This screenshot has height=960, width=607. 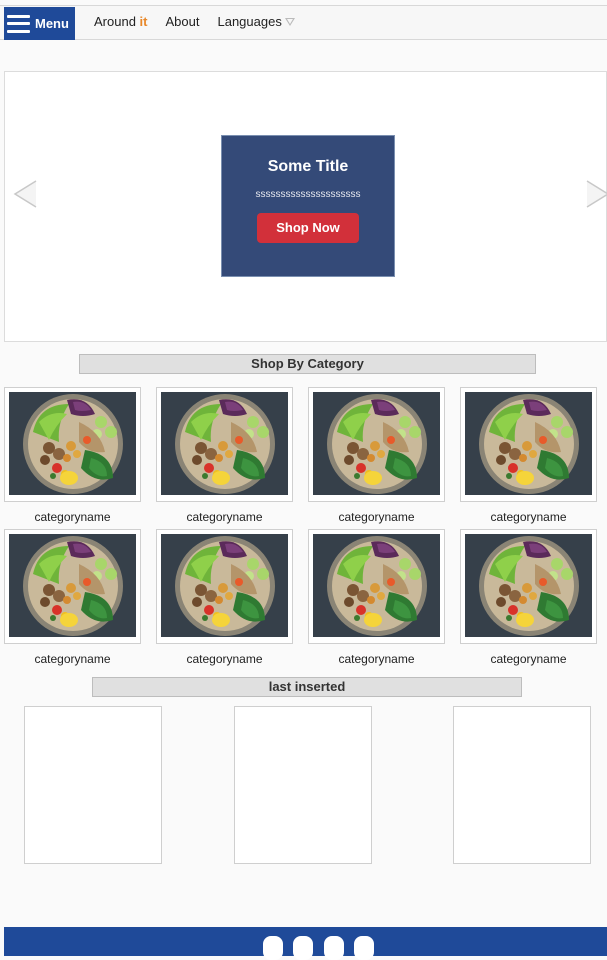 What do you see at coordinates (308, 194) in the screenshot?
I see `slide-subtitle: sssssssssssssssssssss` at bounding box center [308, 194].